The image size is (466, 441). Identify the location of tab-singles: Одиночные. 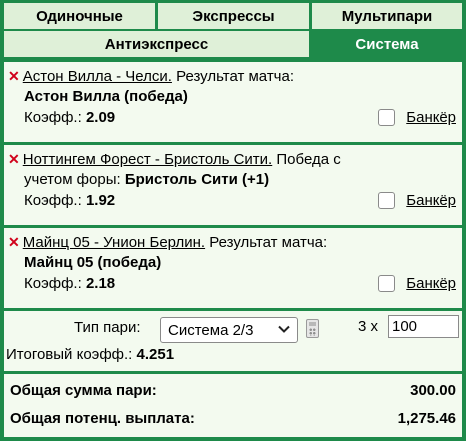
(79, 16).